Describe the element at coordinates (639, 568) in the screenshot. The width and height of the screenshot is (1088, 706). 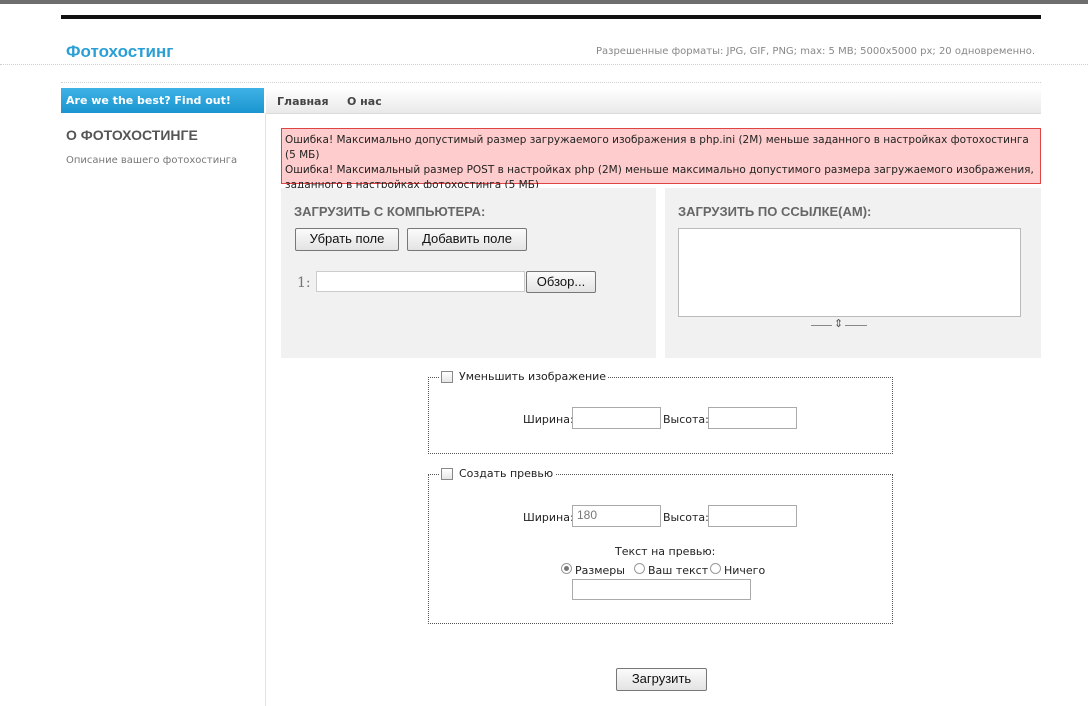
I see `radio-your-text` at that location.